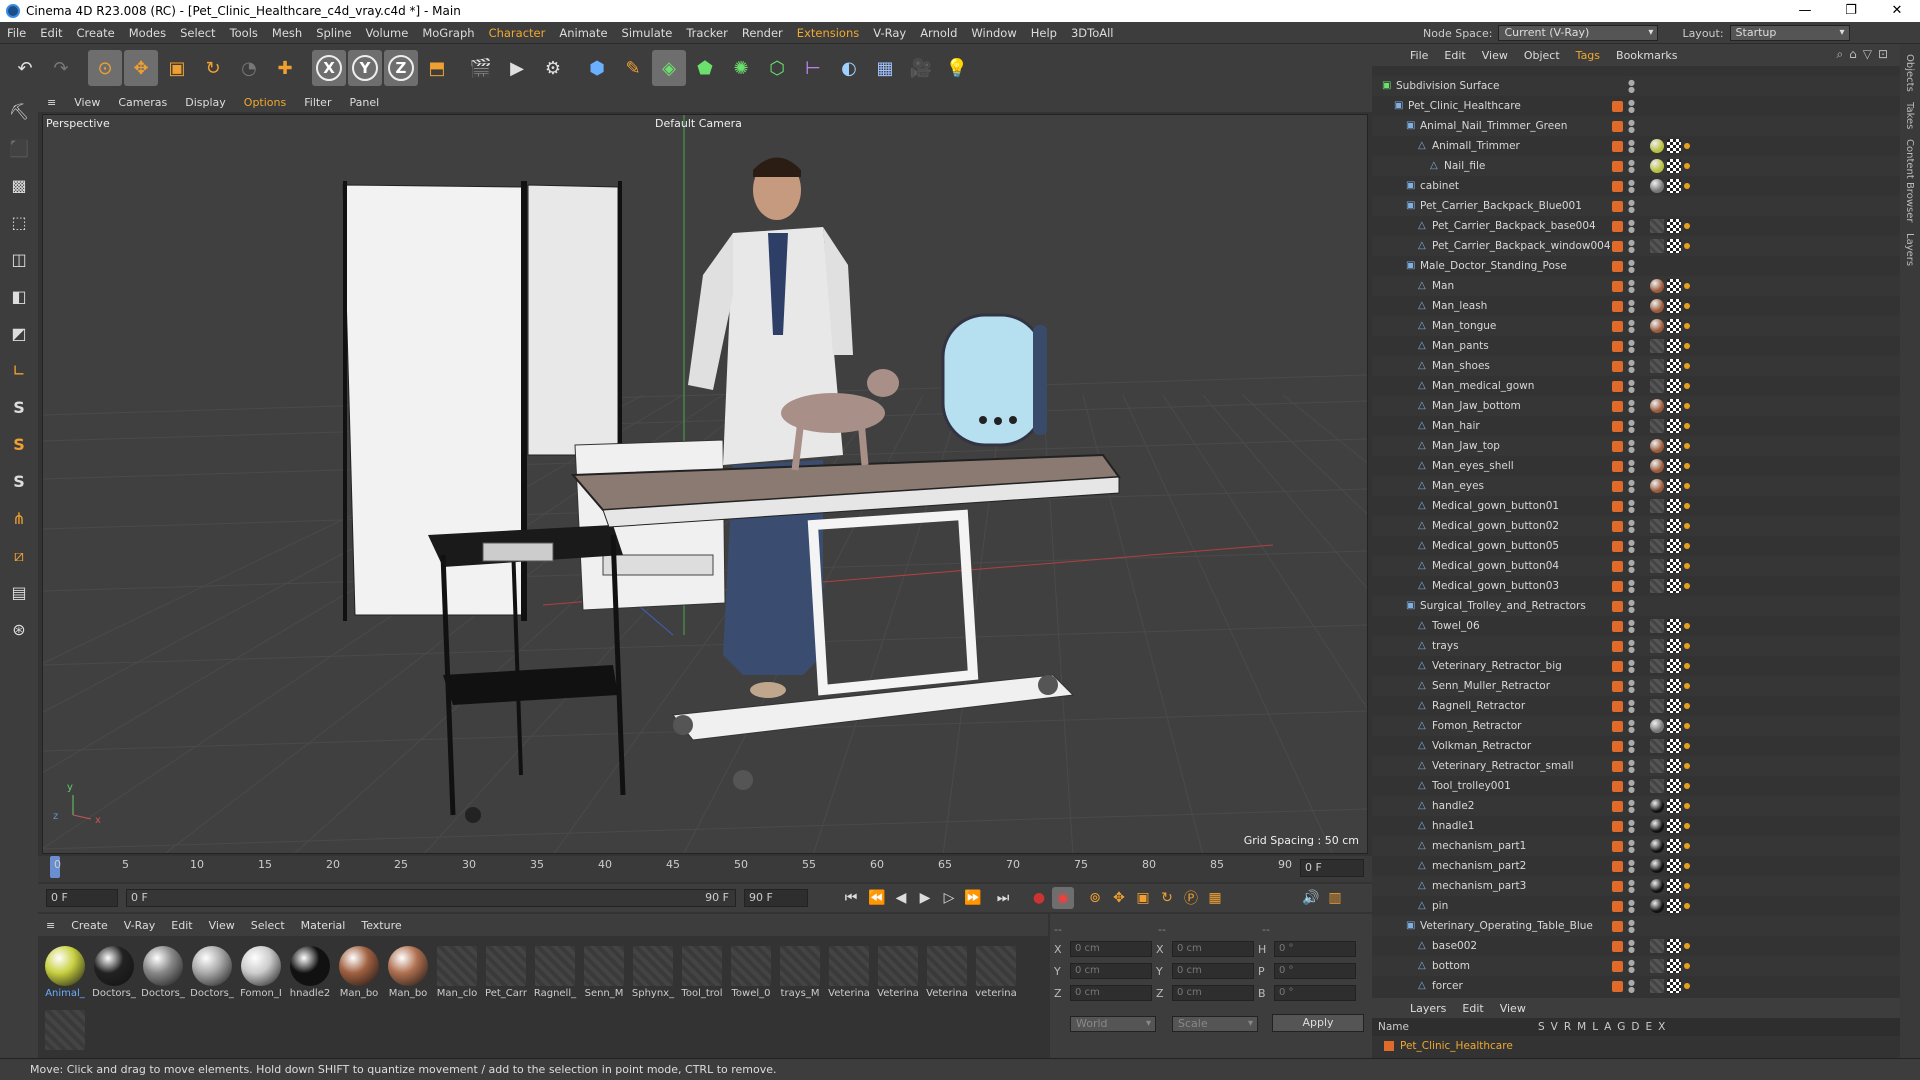  Describe the element at coordinates (1143, 898) in the screenshot. I see `key-scale-icon: ▣` at that location.